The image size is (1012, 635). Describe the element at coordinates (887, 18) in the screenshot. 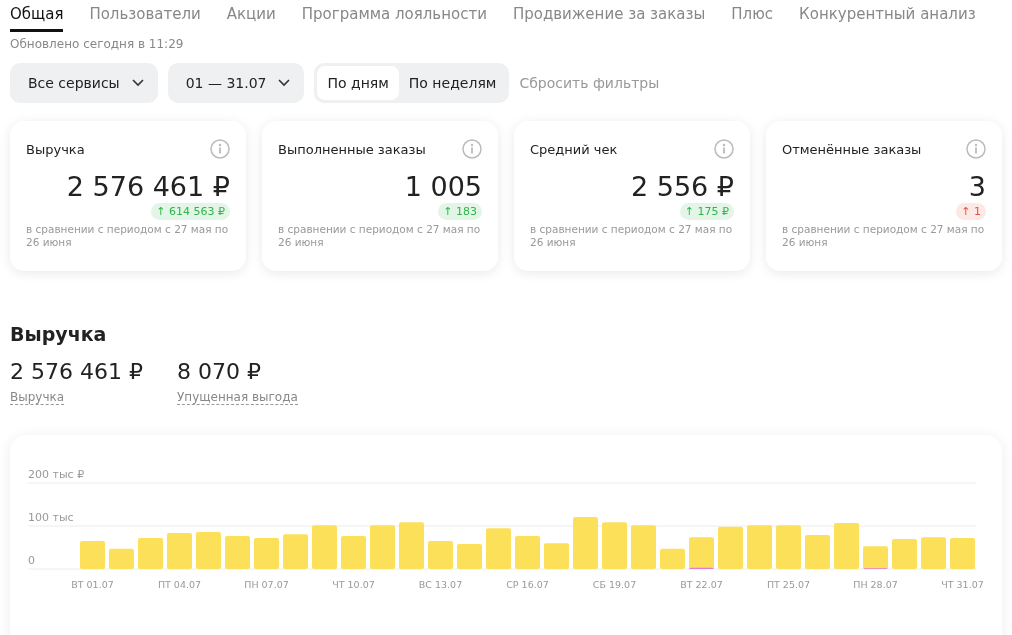

I see `tab: Конкурентный анализ` at that location.